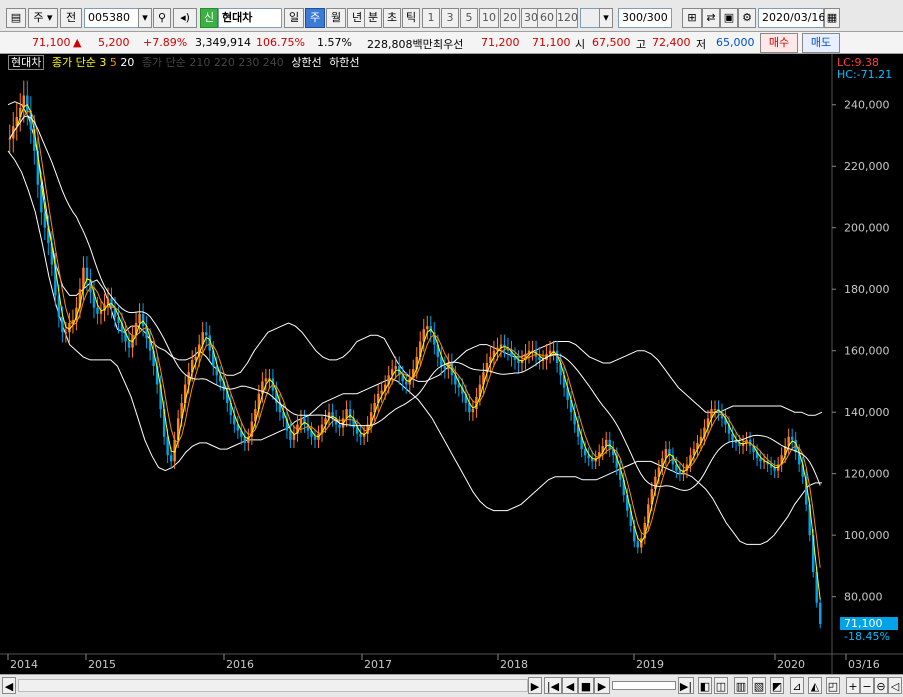 This screenshot has height=697, width=903. I want to click on count-dropdown-icon: ▾, so click(606, 18).